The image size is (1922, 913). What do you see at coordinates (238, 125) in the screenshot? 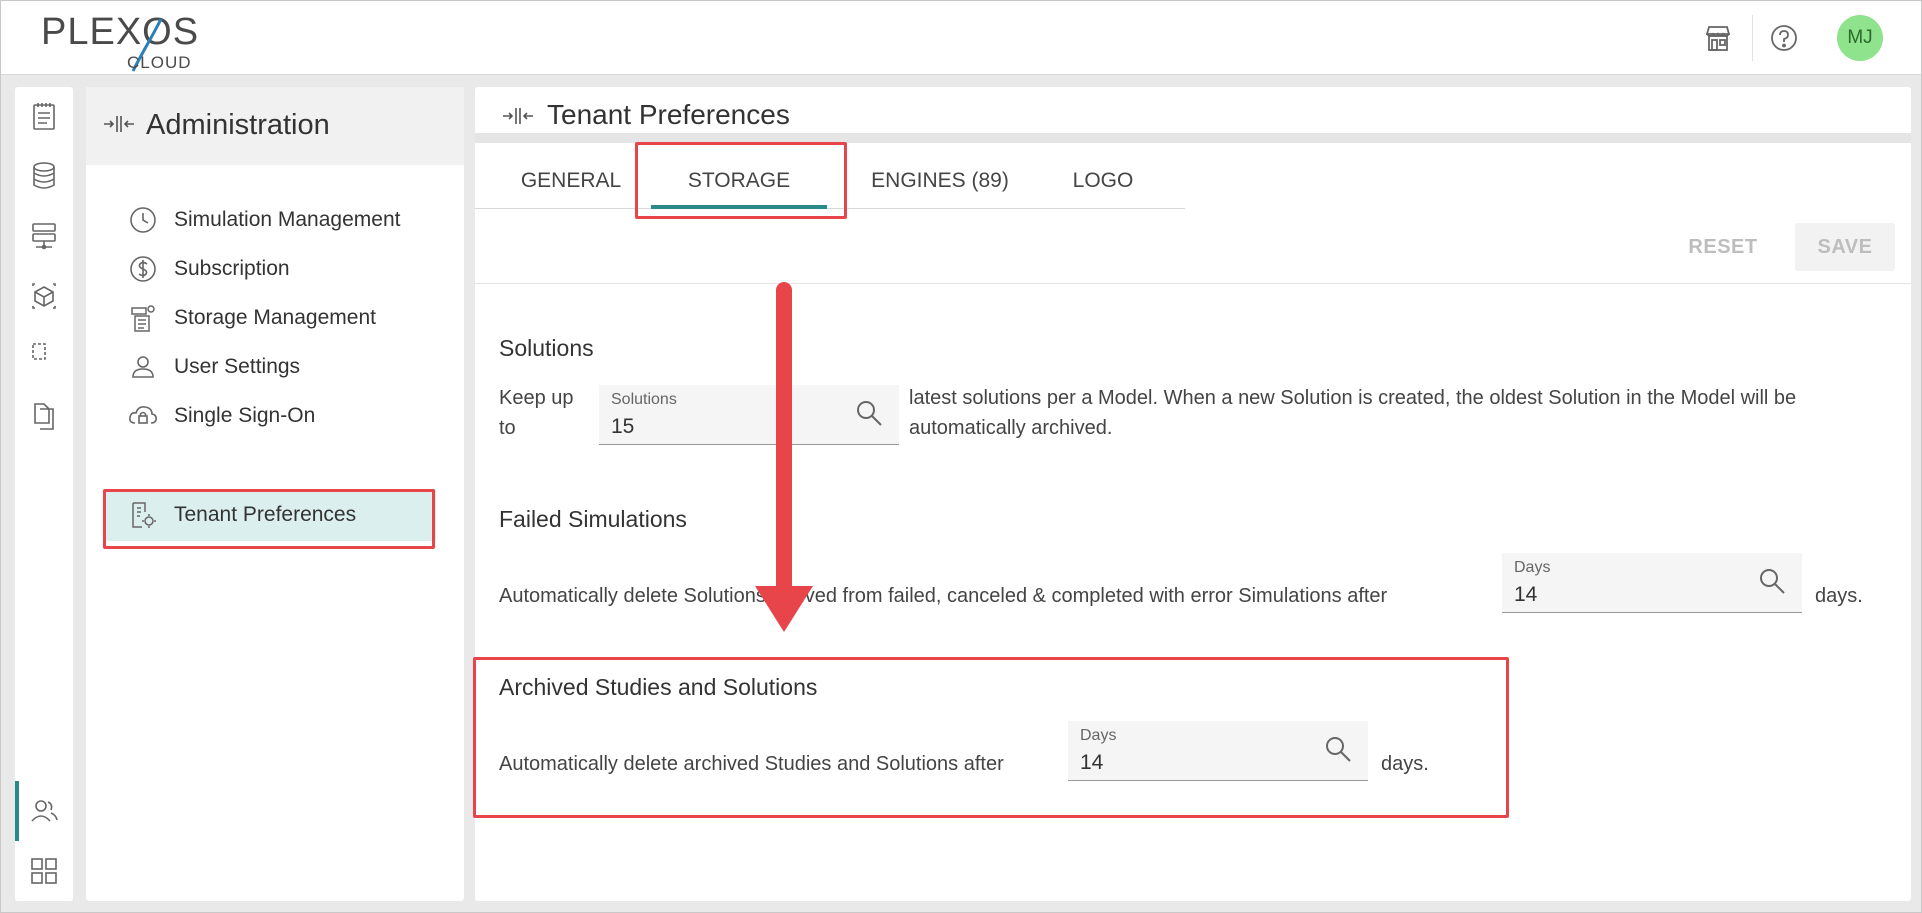
I see `admin-title: Administration` at bounding box center [238, 125].